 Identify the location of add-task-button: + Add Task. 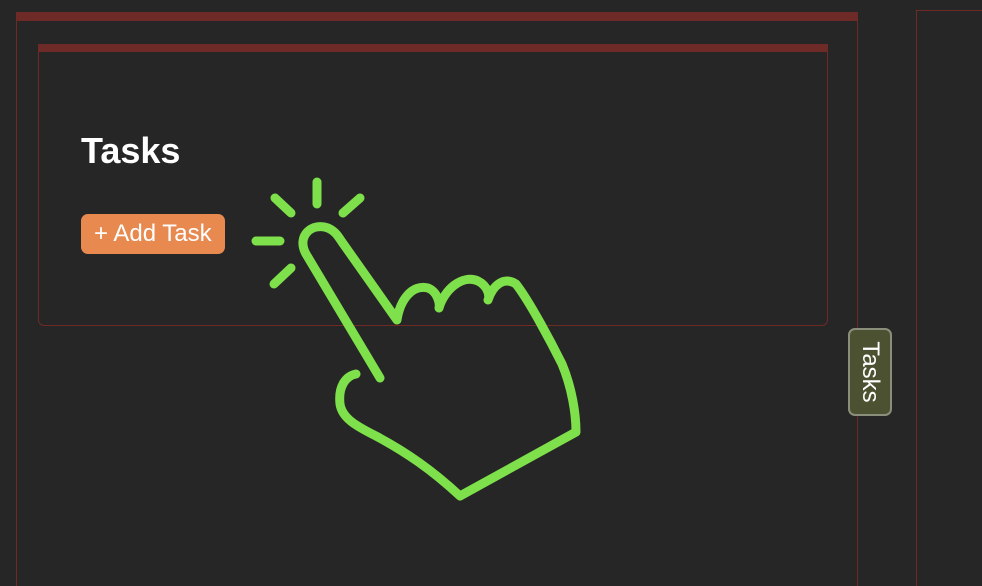
(153, 234).